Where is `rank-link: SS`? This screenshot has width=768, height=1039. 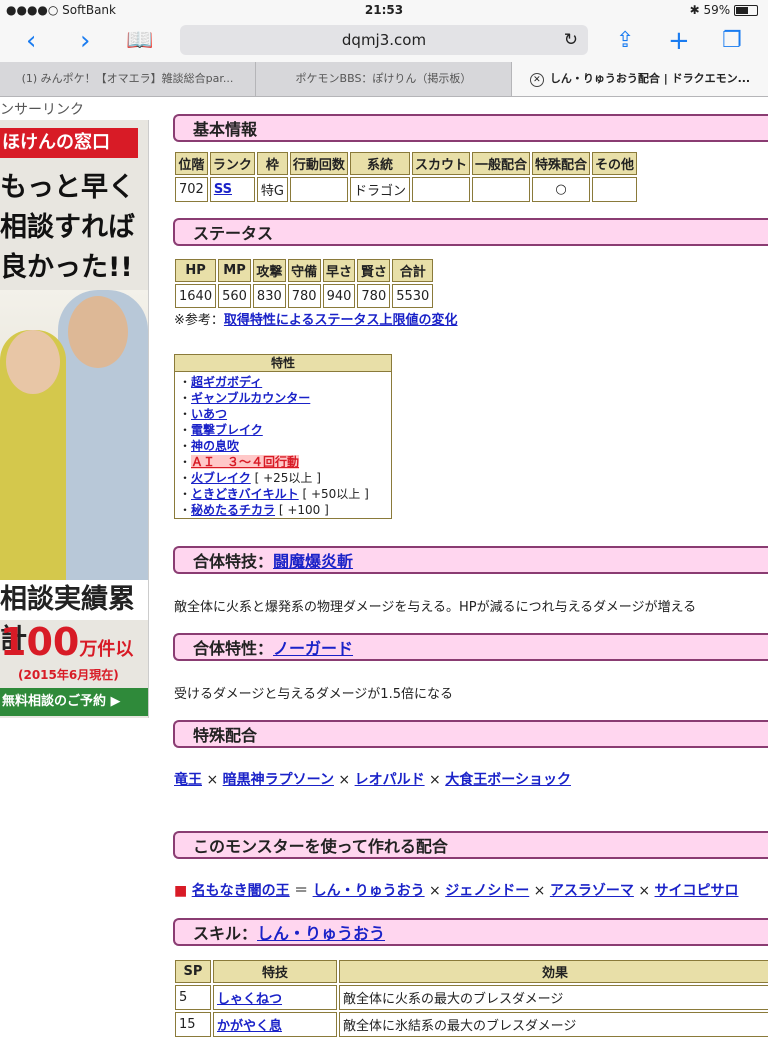
rank-link: SS is located at coordinates (223, 189).